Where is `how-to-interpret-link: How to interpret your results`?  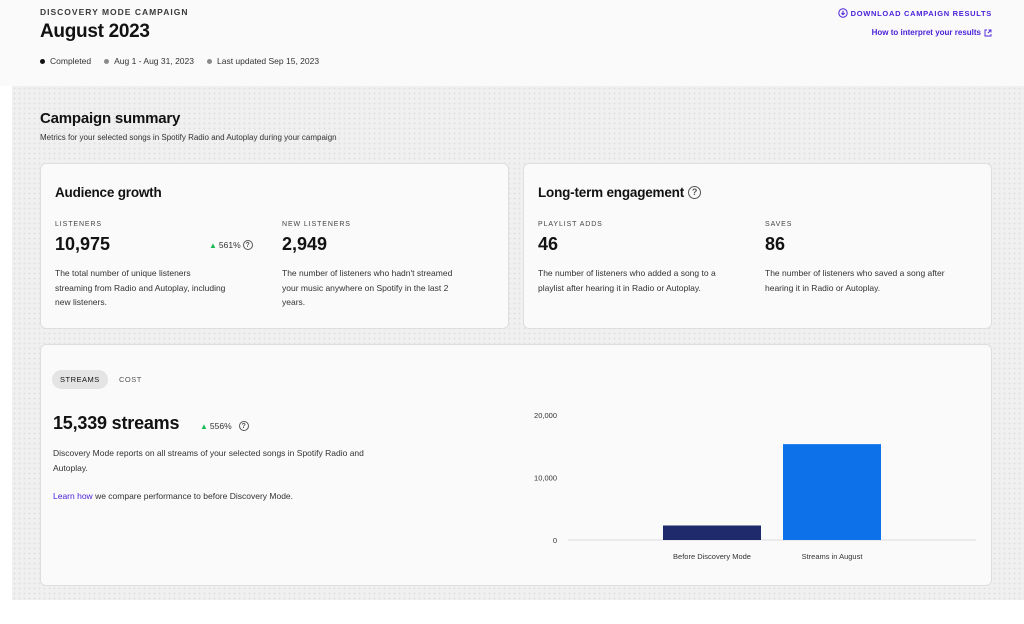 how-to-interpret-link: How to interpret your results is located at coordinates (932, 32).